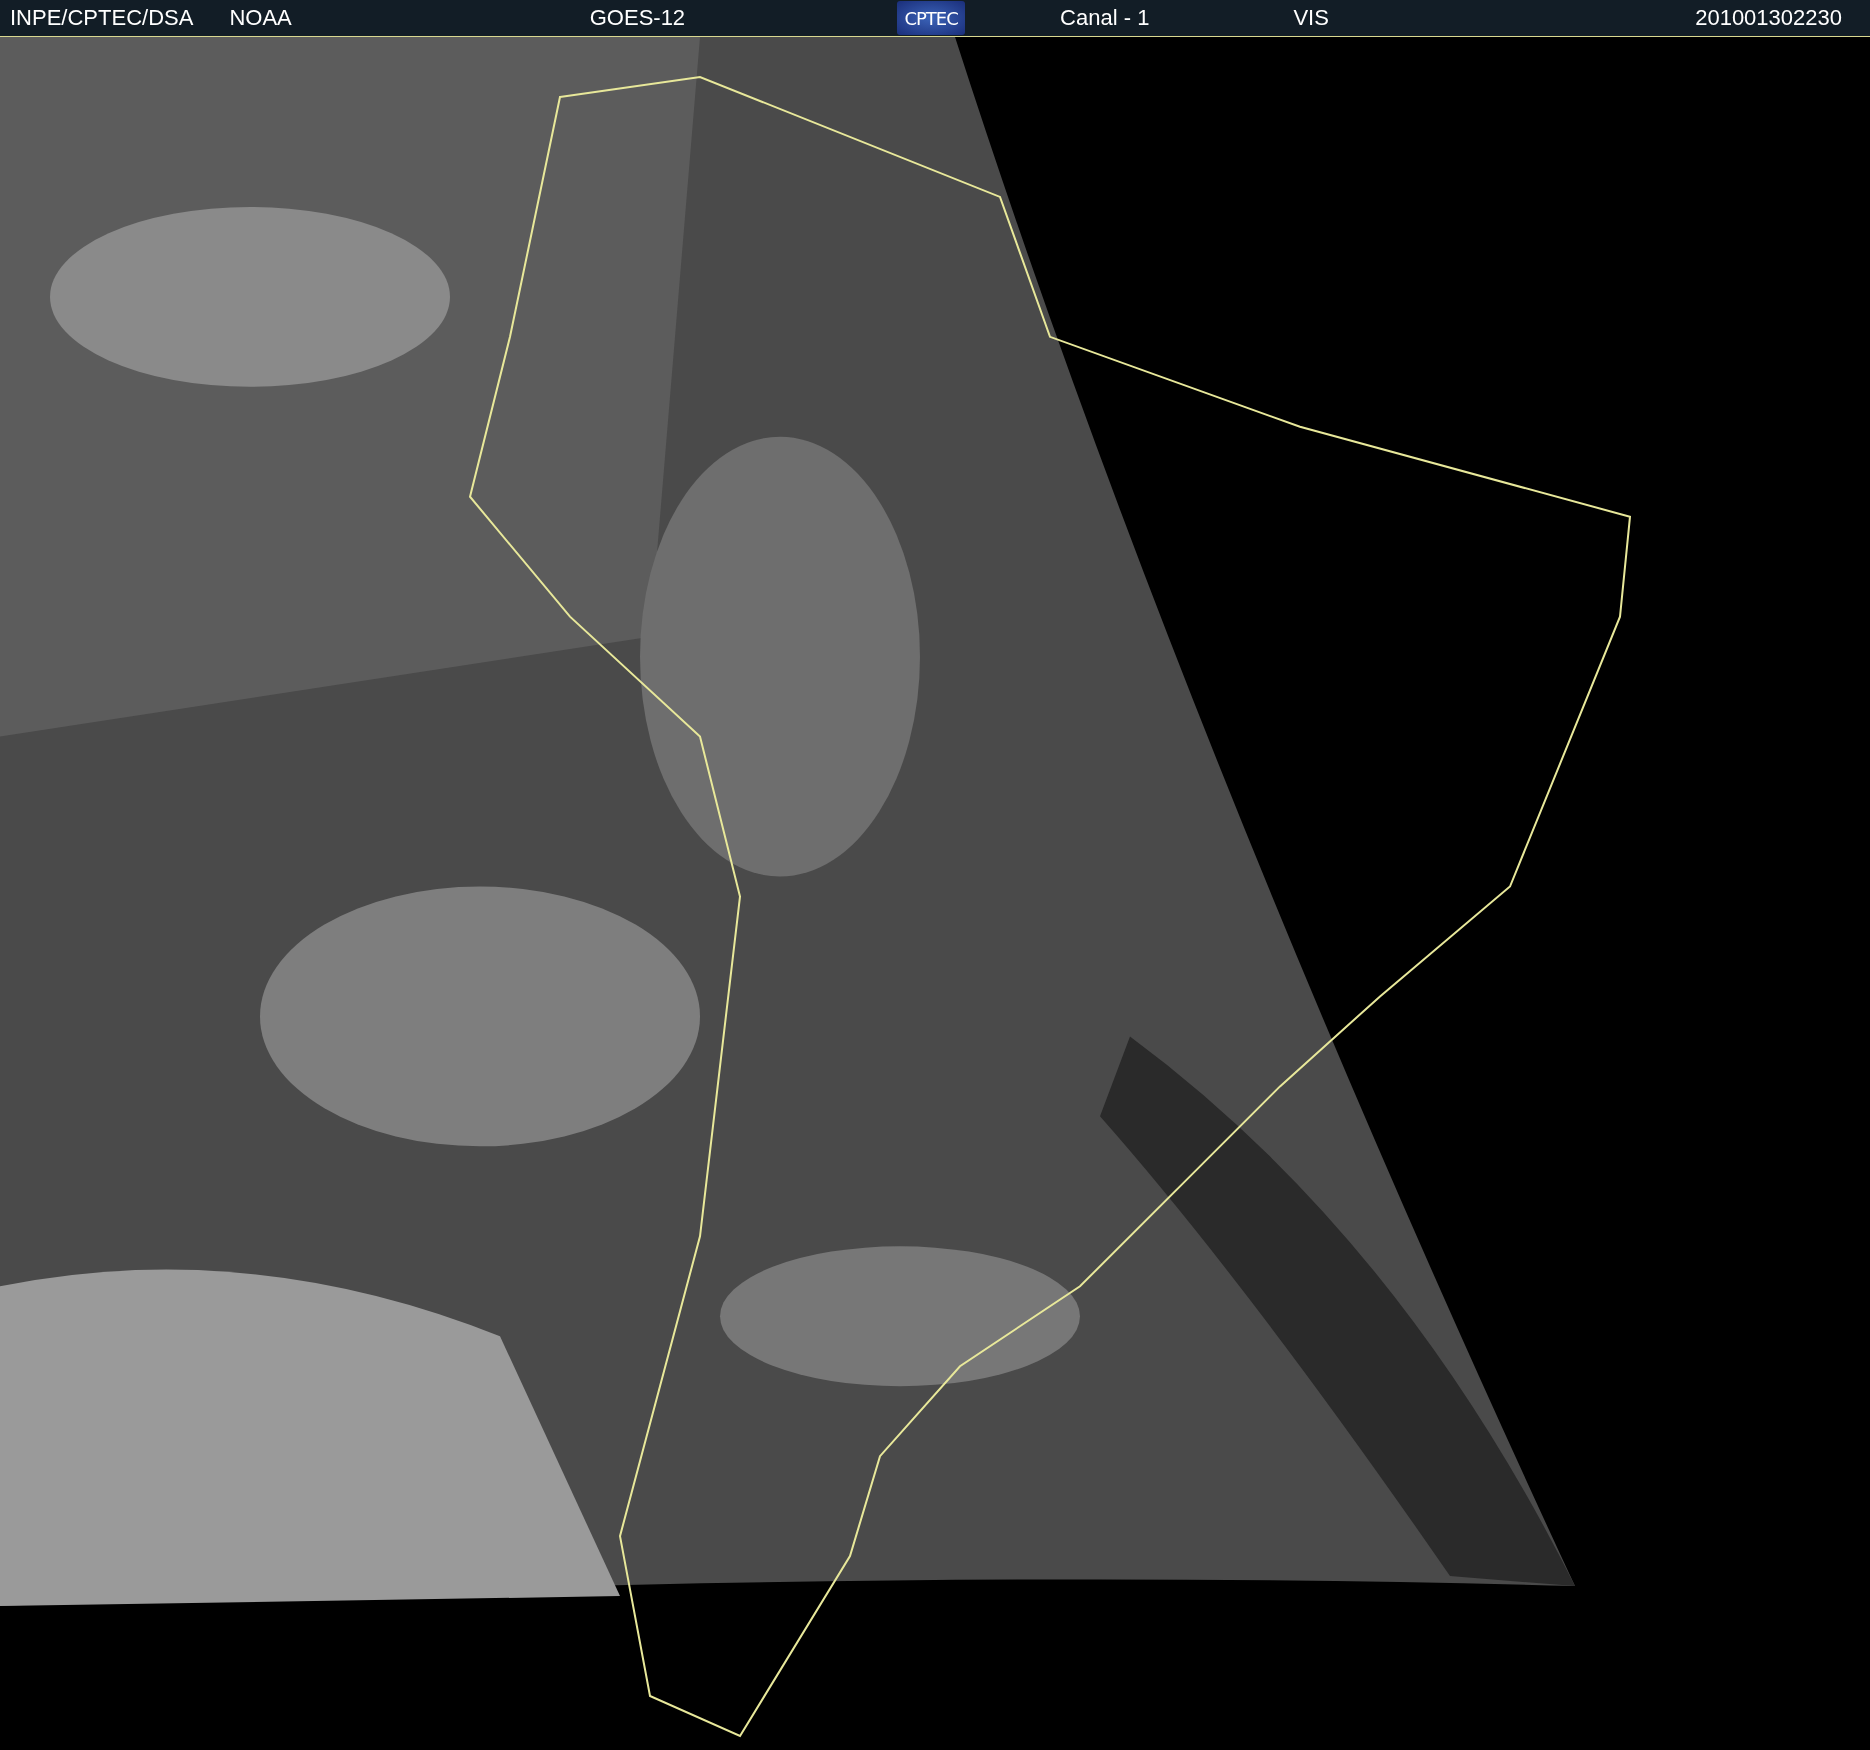 The height and width of the screenshot is (1750, 1870). I want to click on satellite-label: GOES-12, so click(637, 18).